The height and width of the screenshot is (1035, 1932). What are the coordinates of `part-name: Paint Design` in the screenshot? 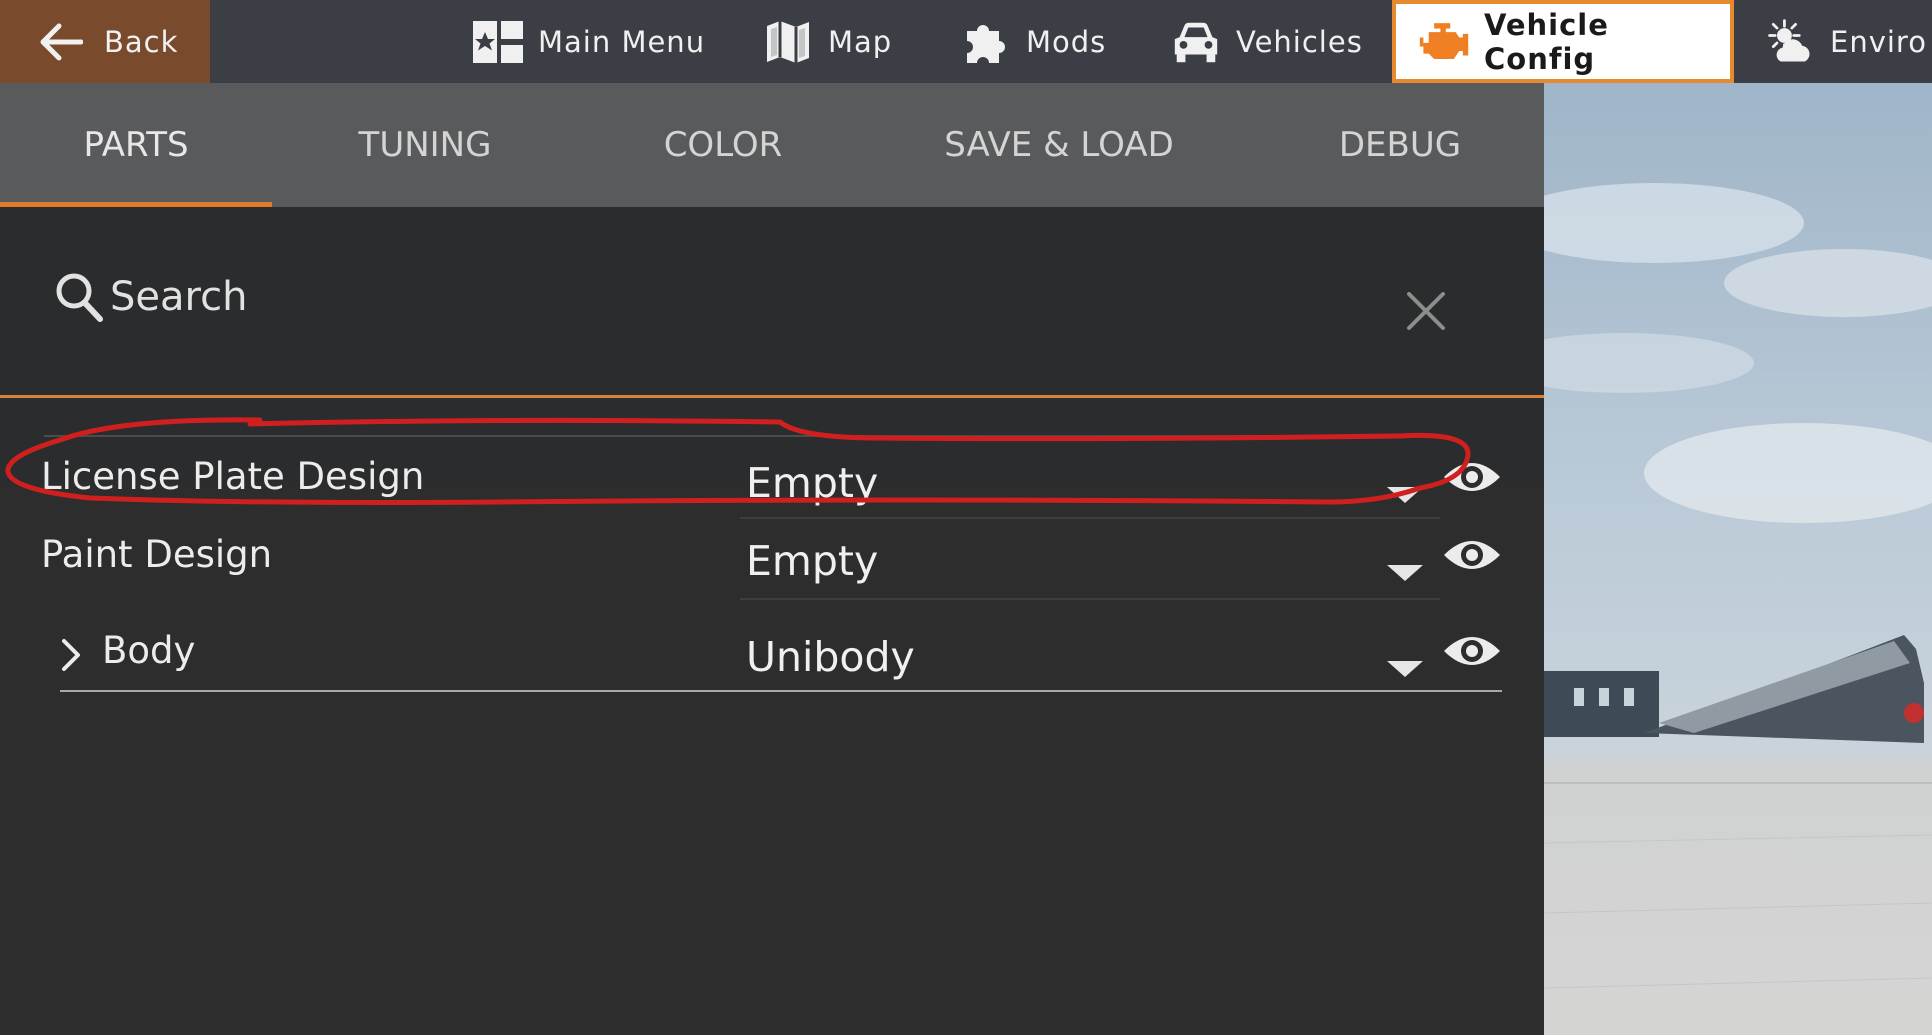 It's located at (157, 554).